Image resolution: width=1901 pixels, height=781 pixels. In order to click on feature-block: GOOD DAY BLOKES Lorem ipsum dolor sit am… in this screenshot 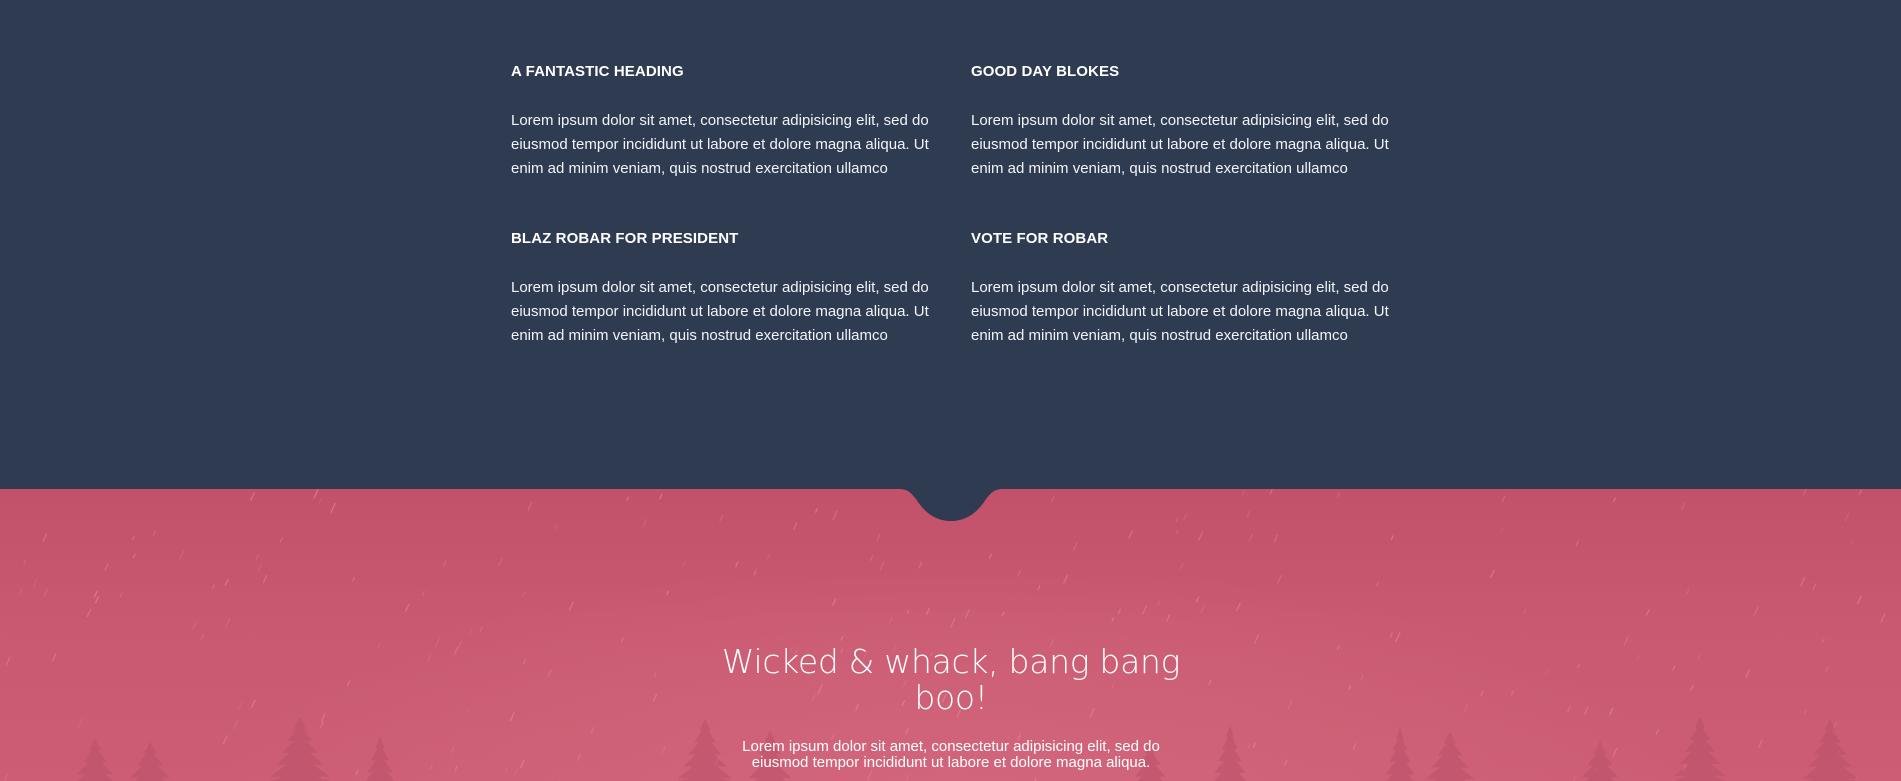, I will do `click(1183, 122)`.